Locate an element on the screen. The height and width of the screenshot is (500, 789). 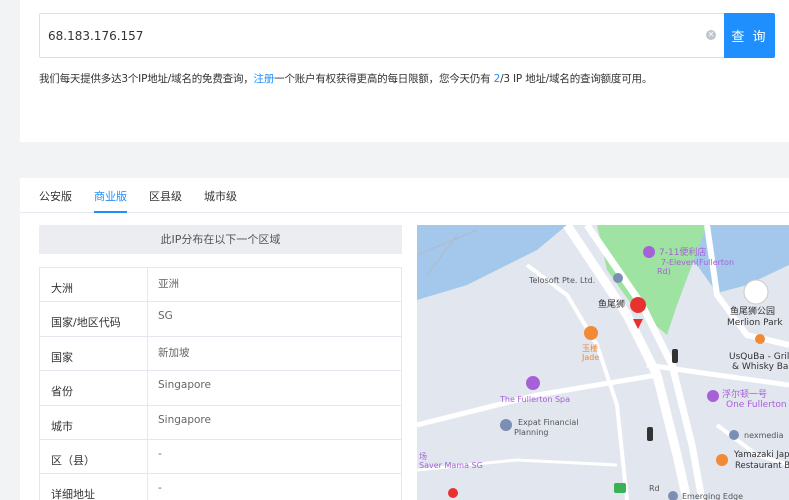
poi-label: 7-Eleven(Fullerton is located at coordinates (697, 262).